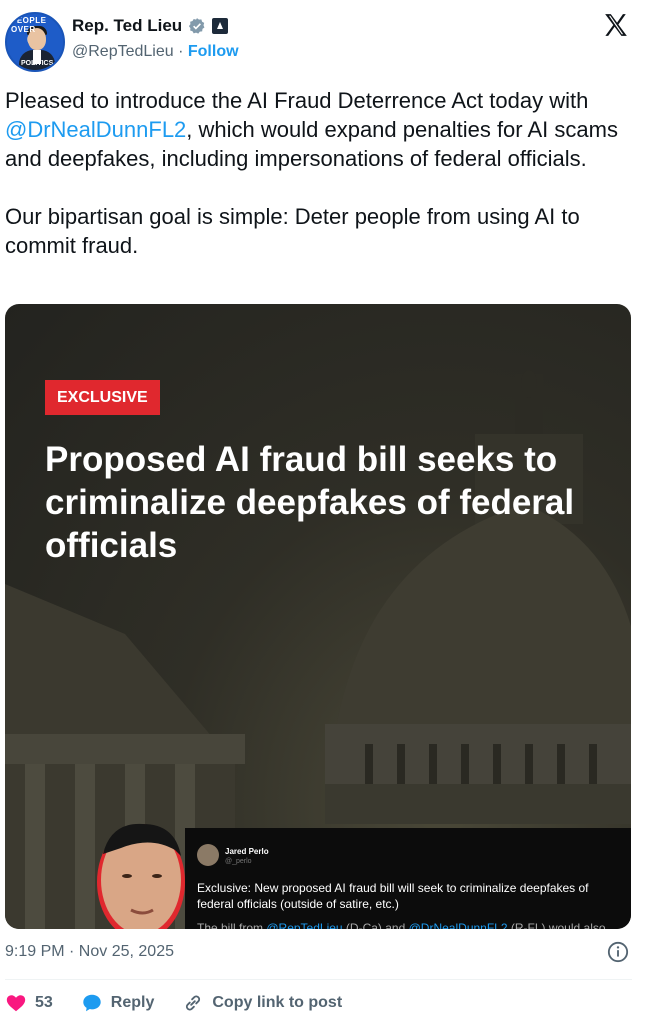 This screenshot has width=649, height=1024. Describe the element at coordinates (92, 1003) in the screenshot. I see `reply-bubble-icon` at that location.